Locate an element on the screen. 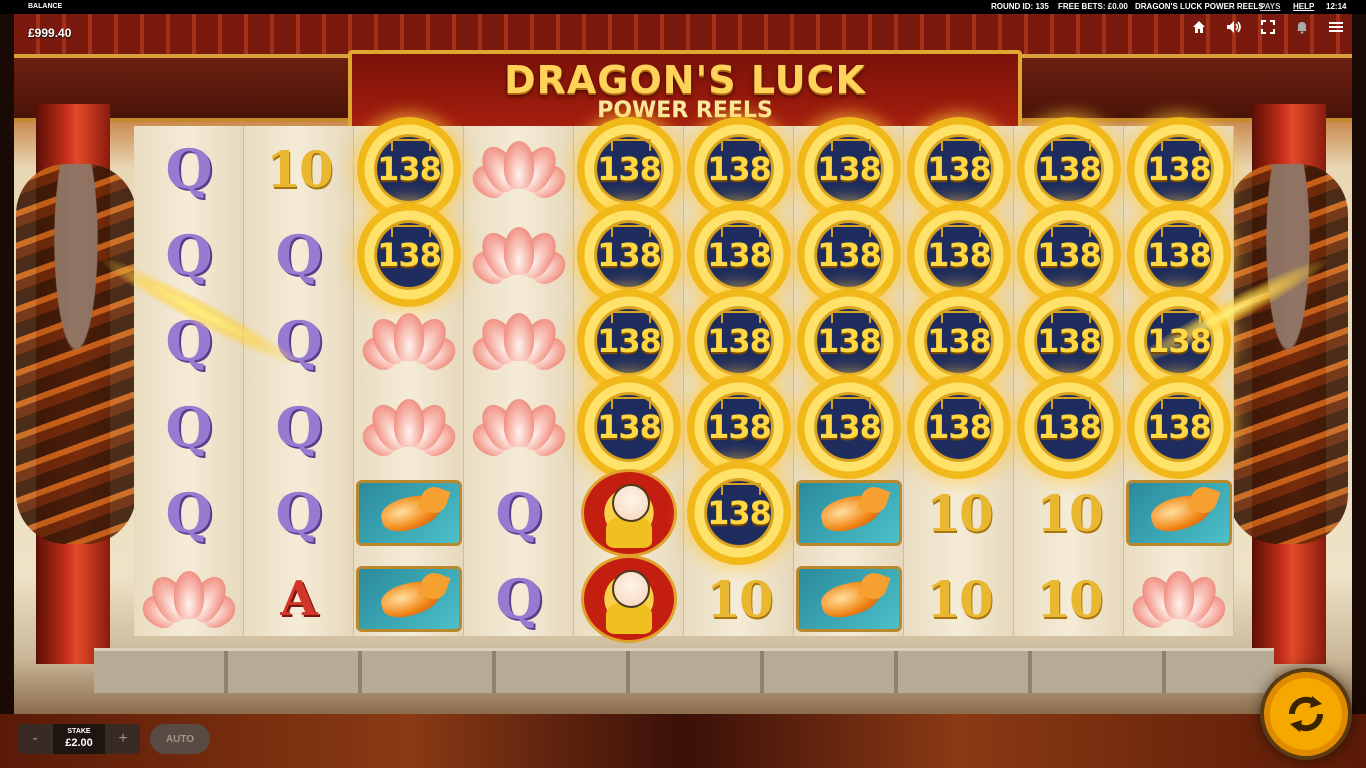 This screenshot has height=768, width=1366. stake-value: £2.00 is located at coordinates (79, 743).